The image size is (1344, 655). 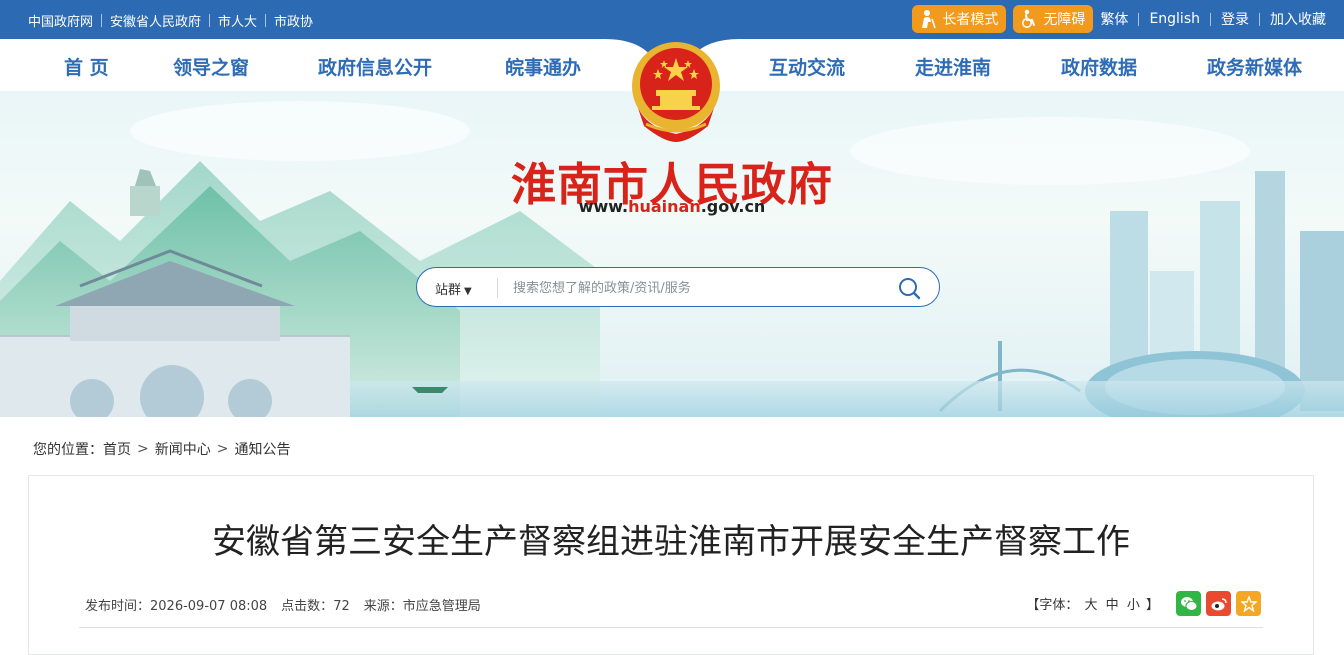 What do you see at coordinates (448, 290) in the screenshot?
I see `search-scope-label: 站群` at bounding box center [448, 290].